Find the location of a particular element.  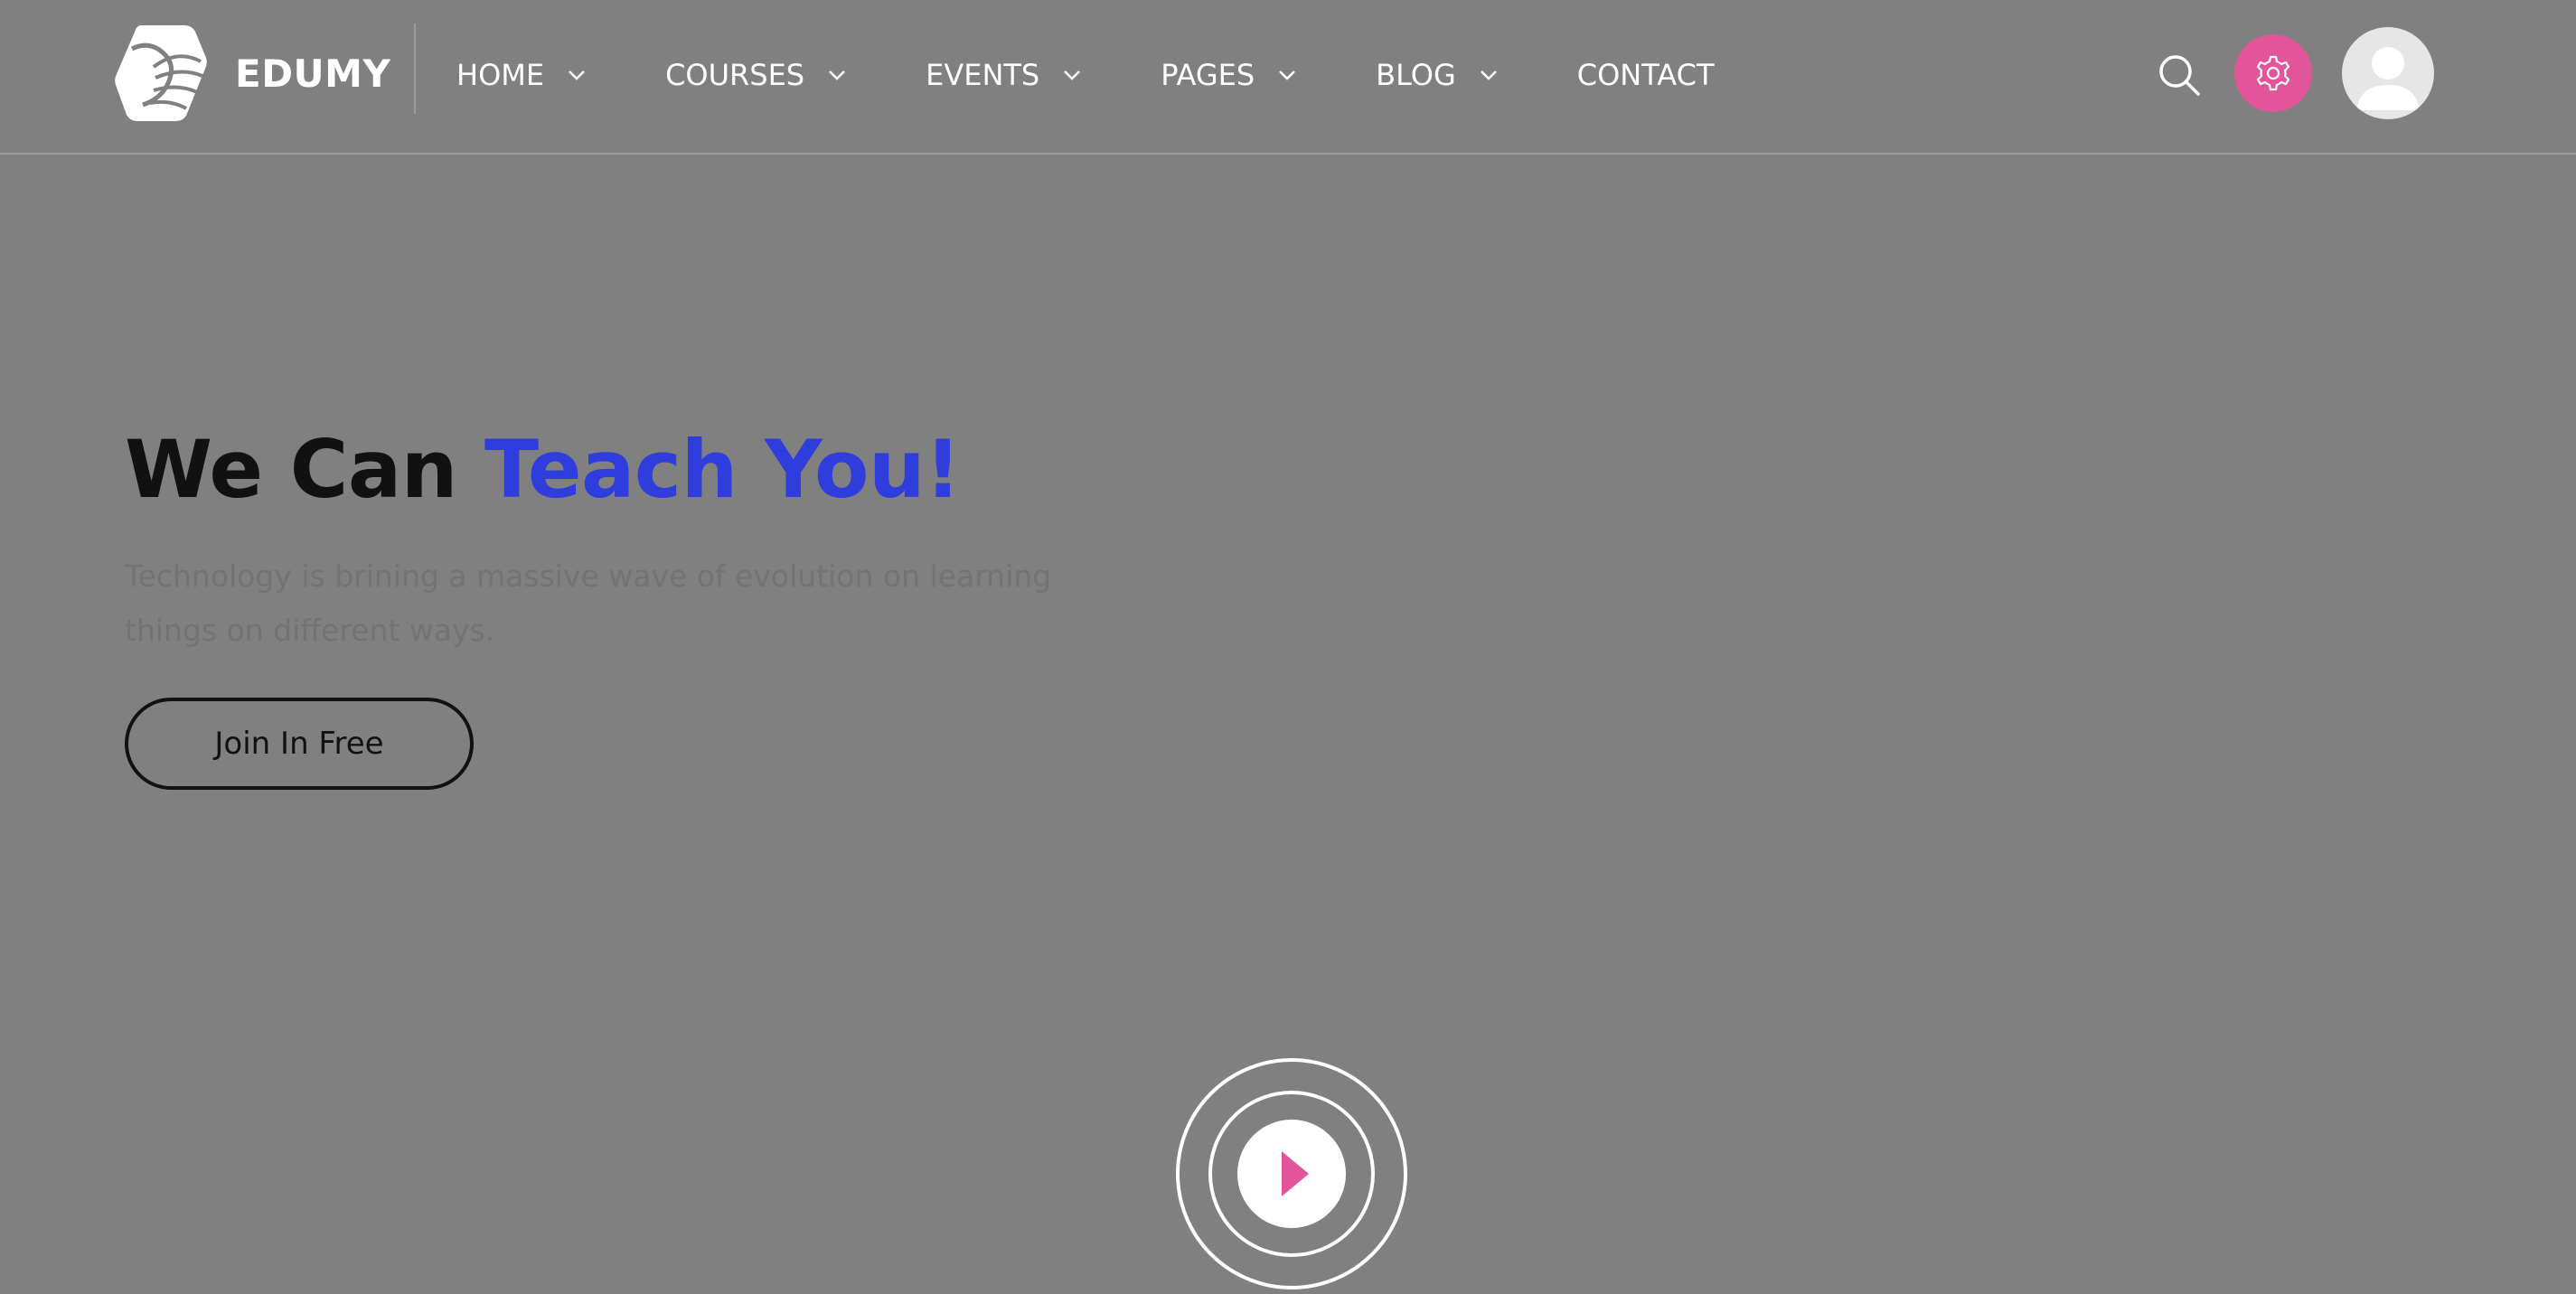

nav-item-label: EVENTS is located at coordinates (983, 75).